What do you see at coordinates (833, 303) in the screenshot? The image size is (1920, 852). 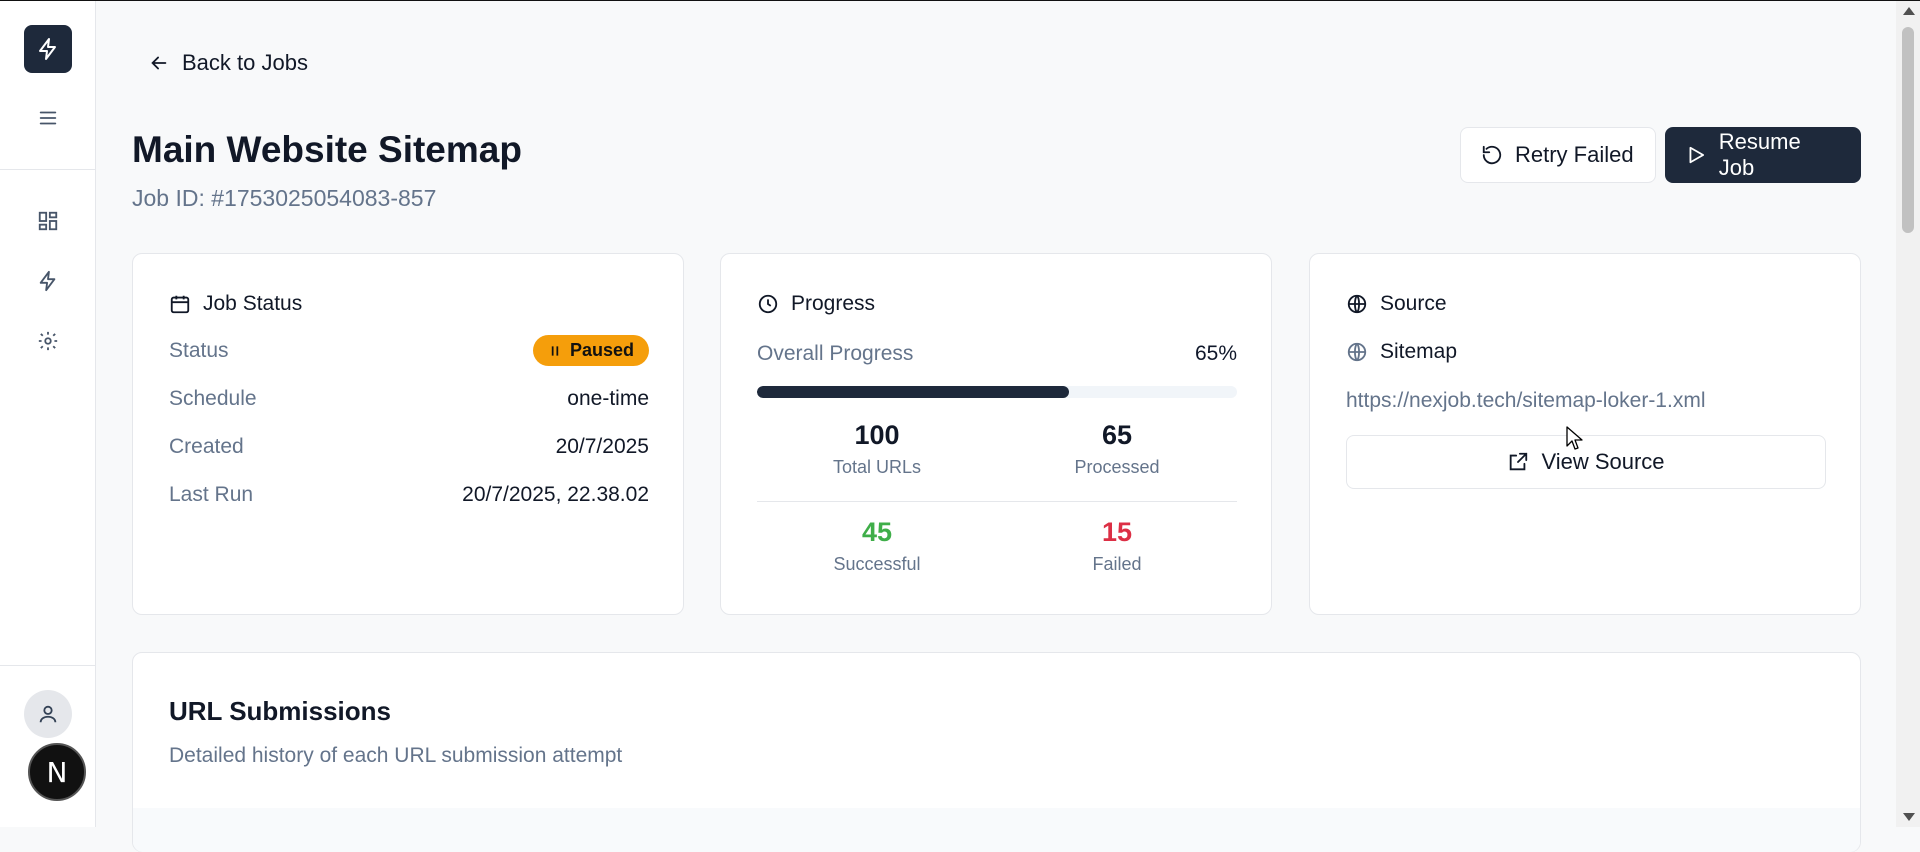 I see `progress-title: Progress` at bounding box center [833, 303].